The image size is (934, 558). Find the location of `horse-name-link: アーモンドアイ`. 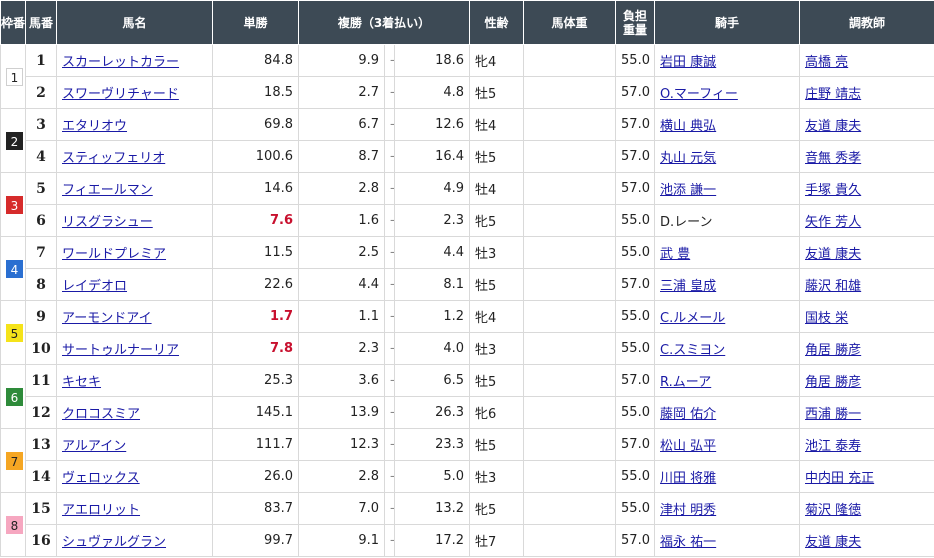

horse-name-link: アーモンドアイ is located at coordinates (107, 318).